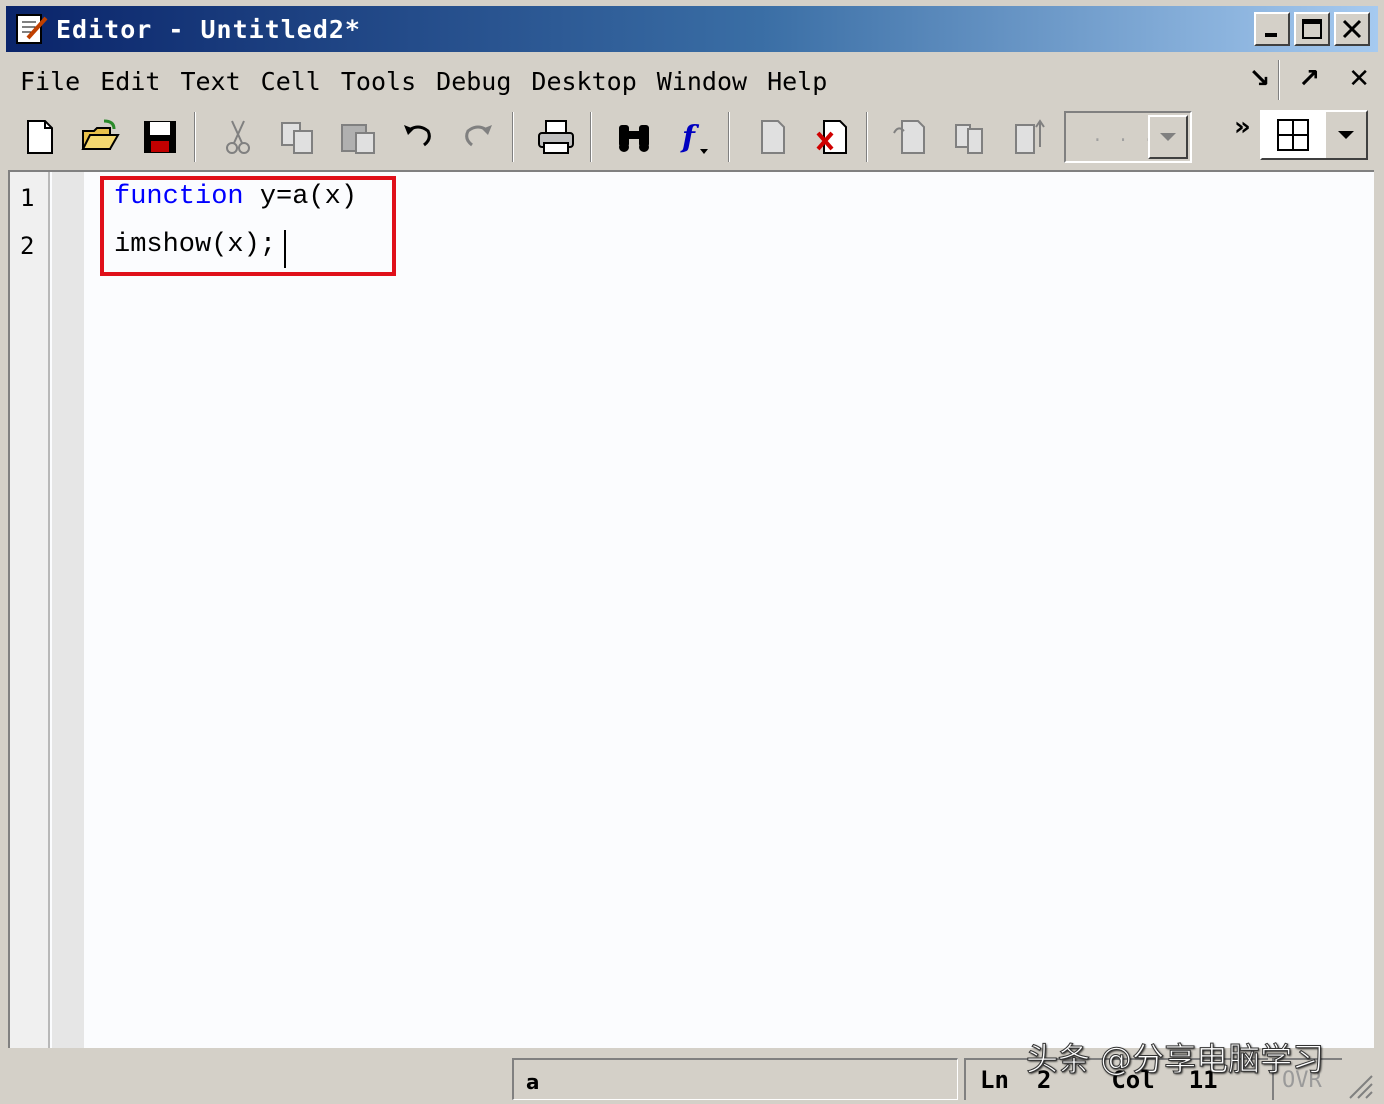 This screenshot has width=1384, height=1104. What do you see at coordinates (31, 29) in the screenshot?
I see `editor-app-icon` at bounding box center [31, 29].